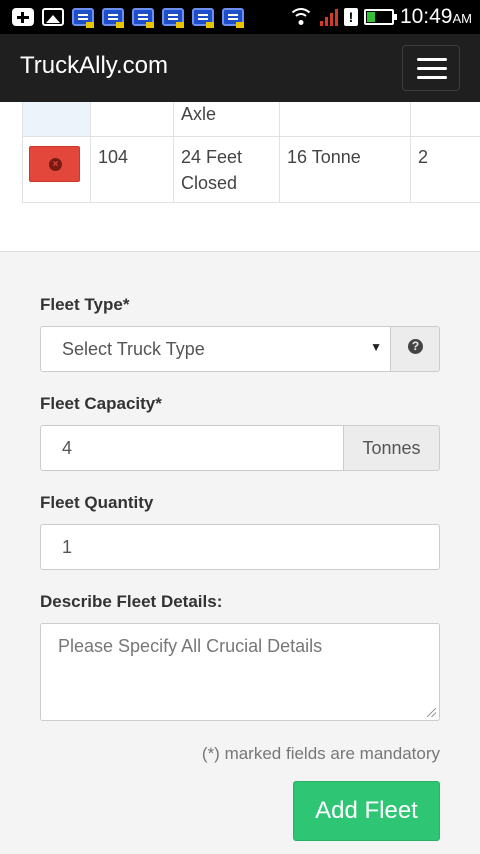  I want to click on alert-icon: !, so click(350, 17).